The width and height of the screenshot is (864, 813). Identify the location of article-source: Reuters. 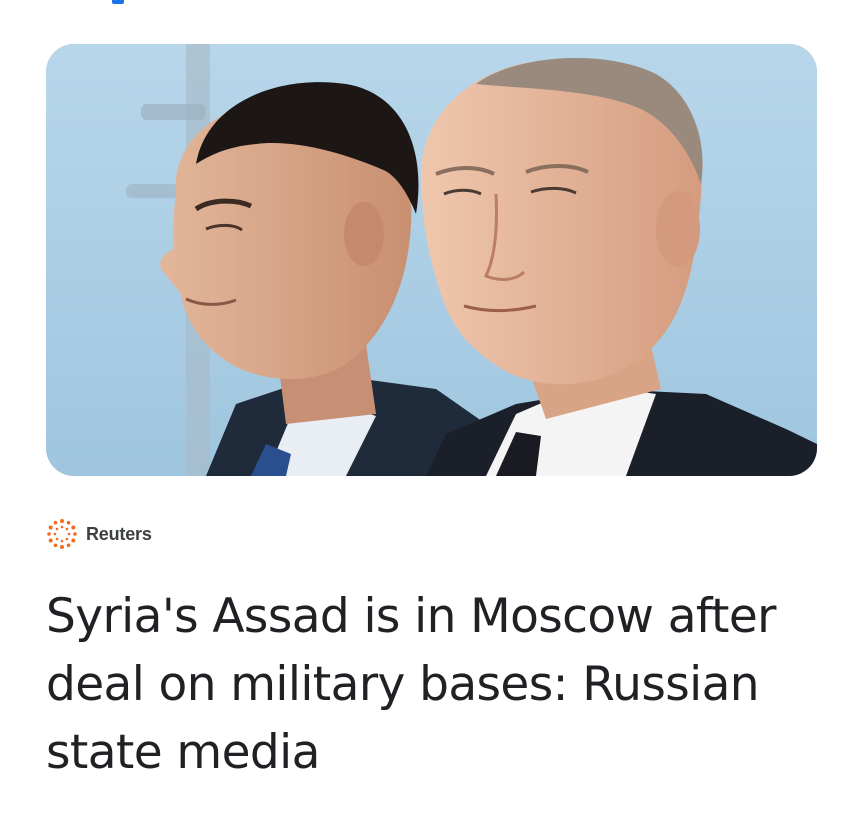
(99, 534).